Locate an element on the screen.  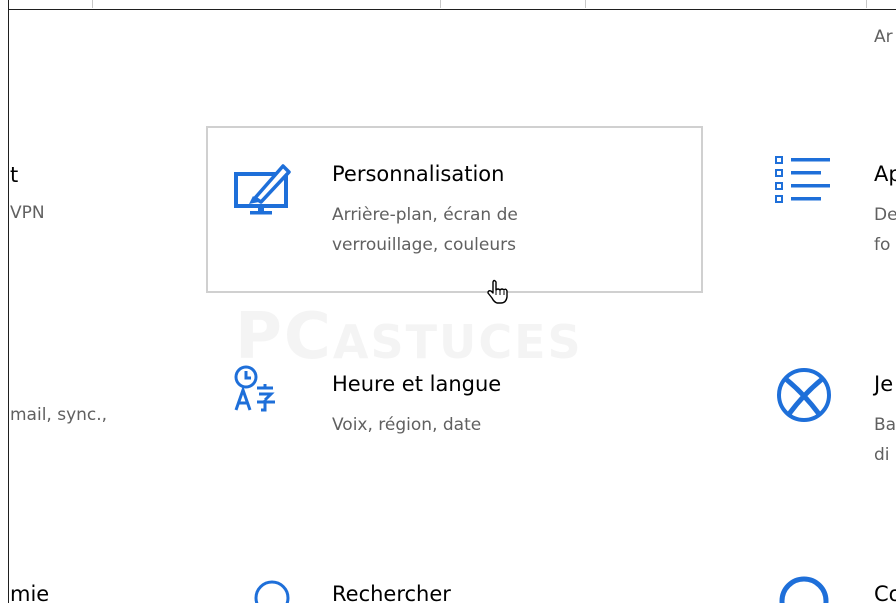
tile-desc: VPN is located at coordinates (27, 213).